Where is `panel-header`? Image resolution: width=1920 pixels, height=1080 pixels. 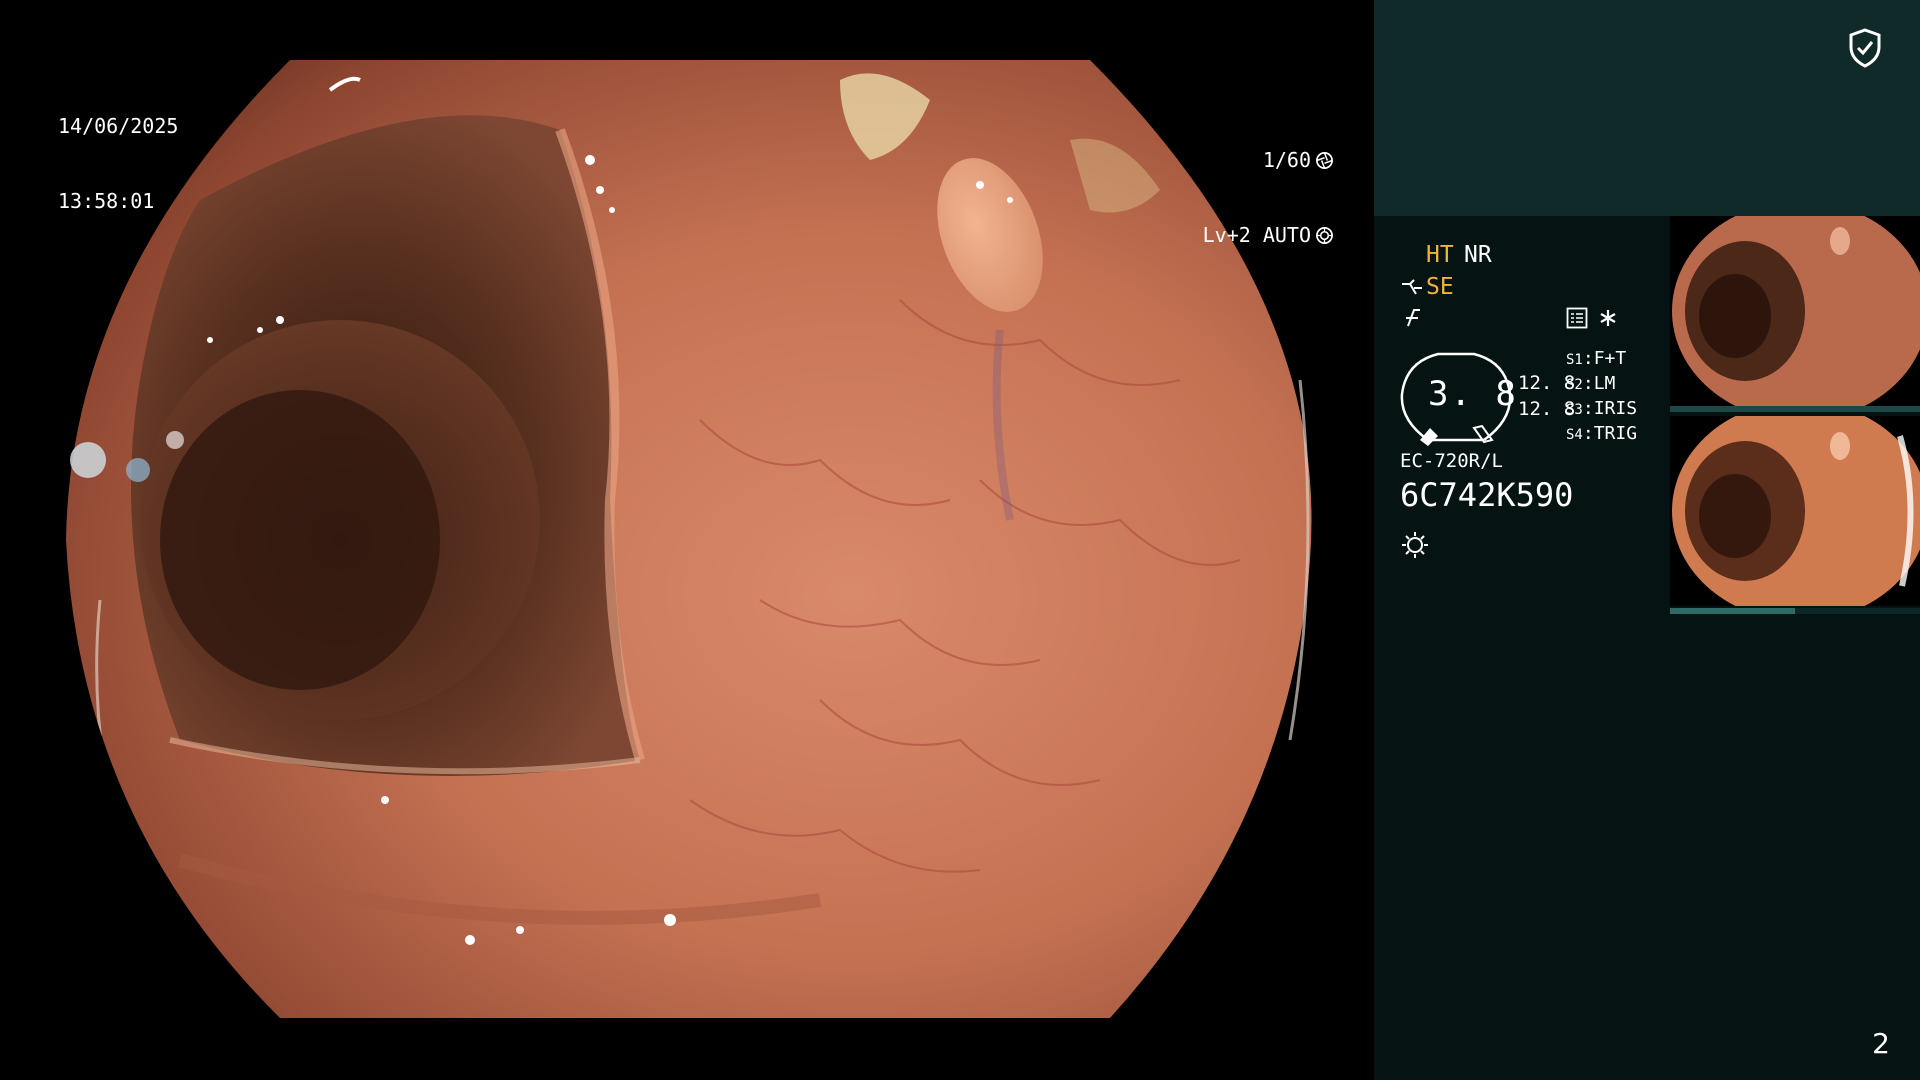
panel-header is located at coordinates (1647, 108).